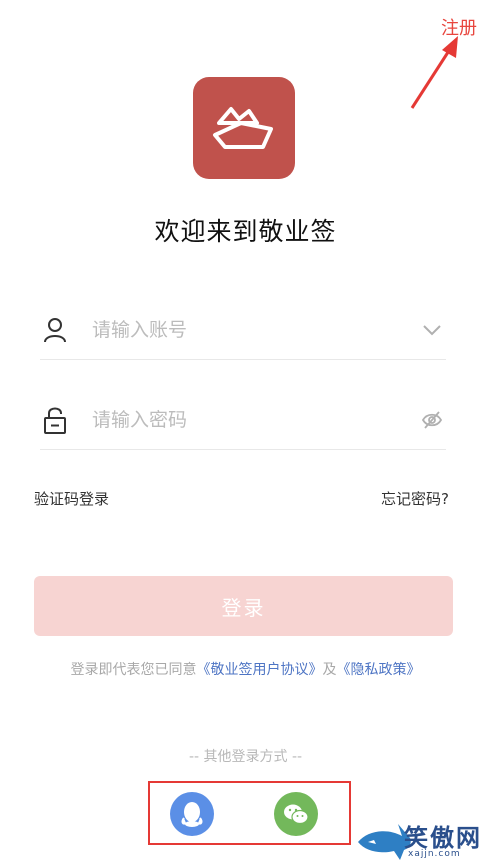  I want to click on qq-login-button, so click(192, 814).